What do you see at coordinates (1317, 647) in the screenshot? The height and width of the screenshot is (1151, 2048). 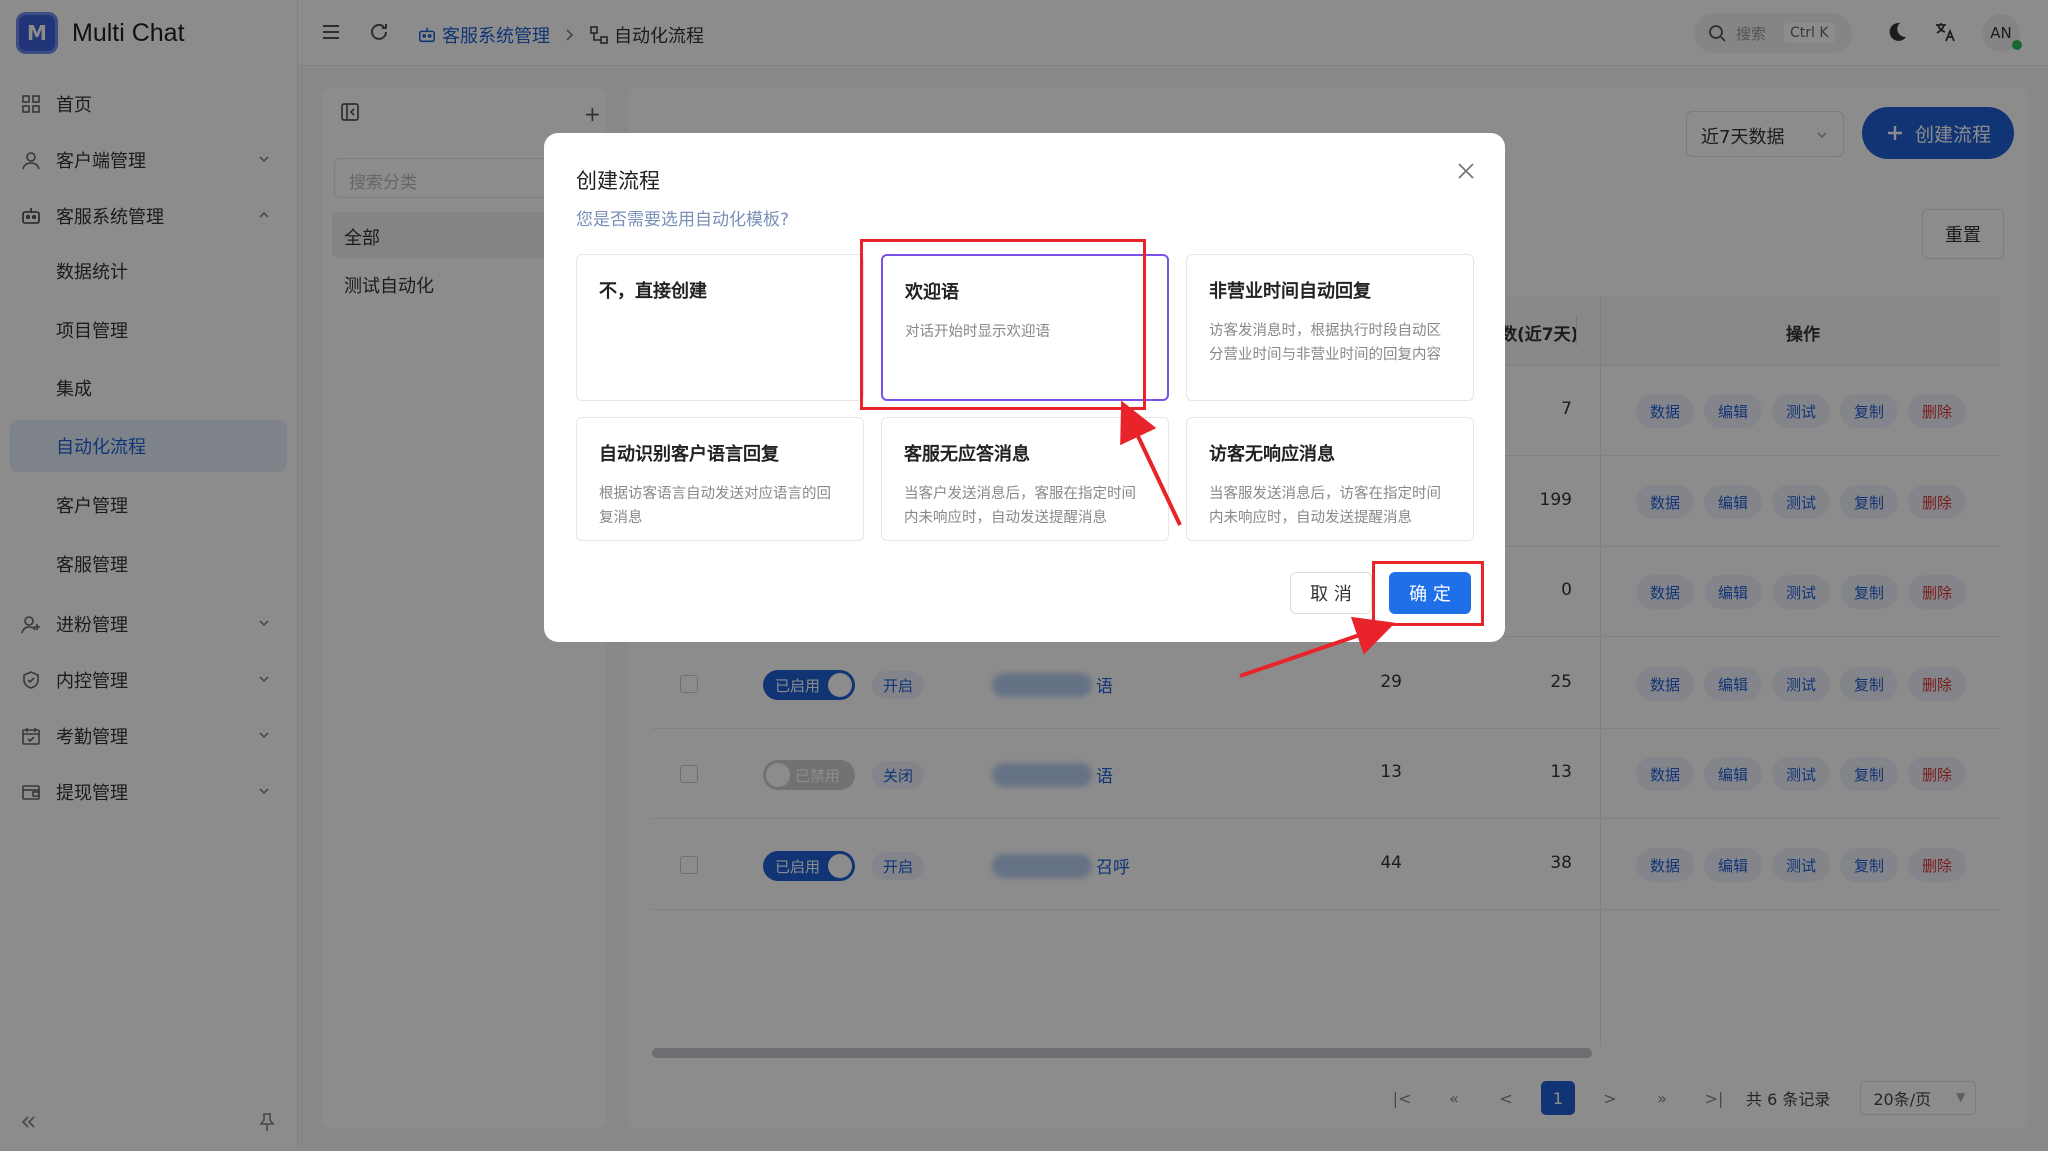 I see `arrow-to-confirm-button` at bounding box center [1317, 647].